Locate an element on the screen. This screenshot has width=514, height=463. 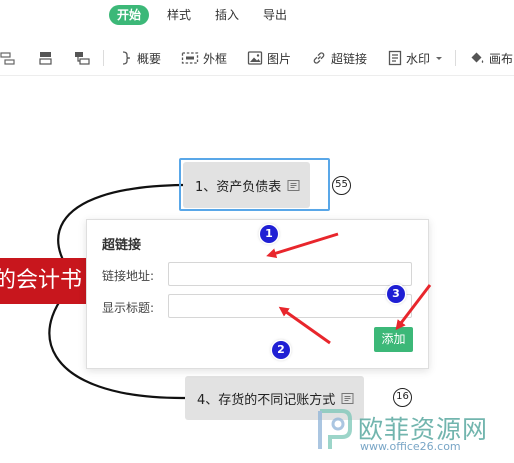
frame-button: 外框 is located at coordinates (204, 58).